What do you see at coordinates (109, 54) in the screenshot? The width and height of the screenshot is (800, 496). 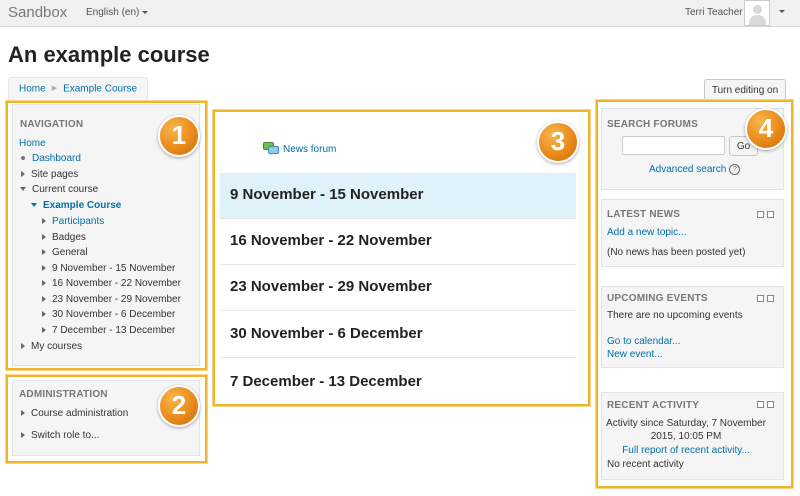 I see `page-title: An example course` at bounding box center [109, 54].